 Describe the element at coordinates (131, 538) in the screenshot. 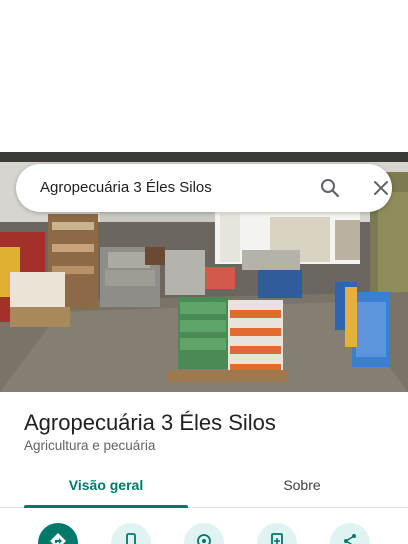

I see `phone-icon` at that location.